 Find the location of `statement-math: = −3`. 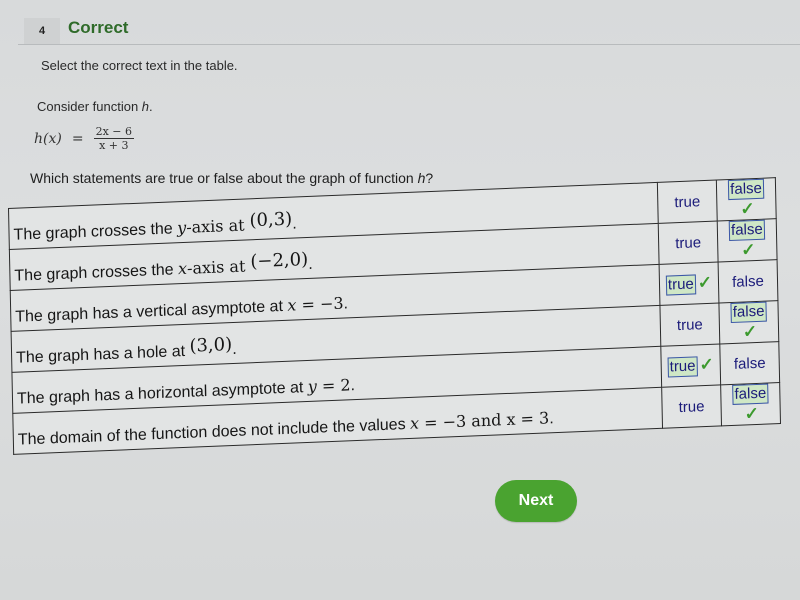

statement-math: = −3 is located at coordinates (320, 304).